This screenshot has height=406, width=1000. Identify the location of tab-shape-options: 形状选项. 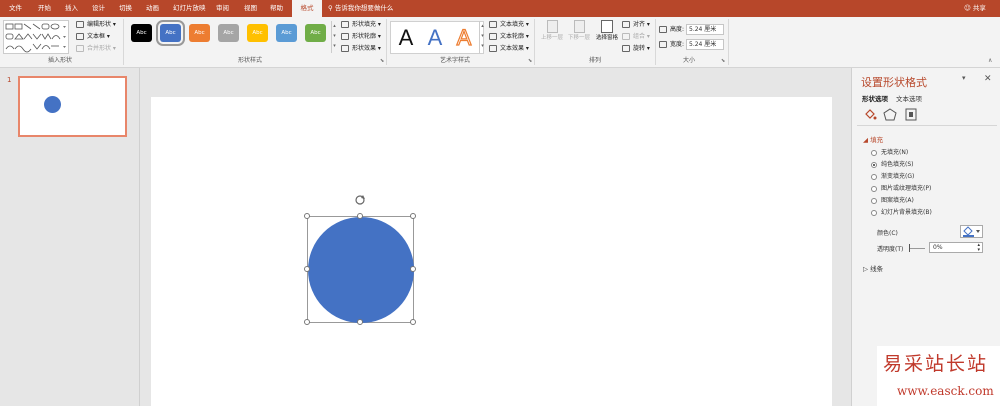
(875, 98).